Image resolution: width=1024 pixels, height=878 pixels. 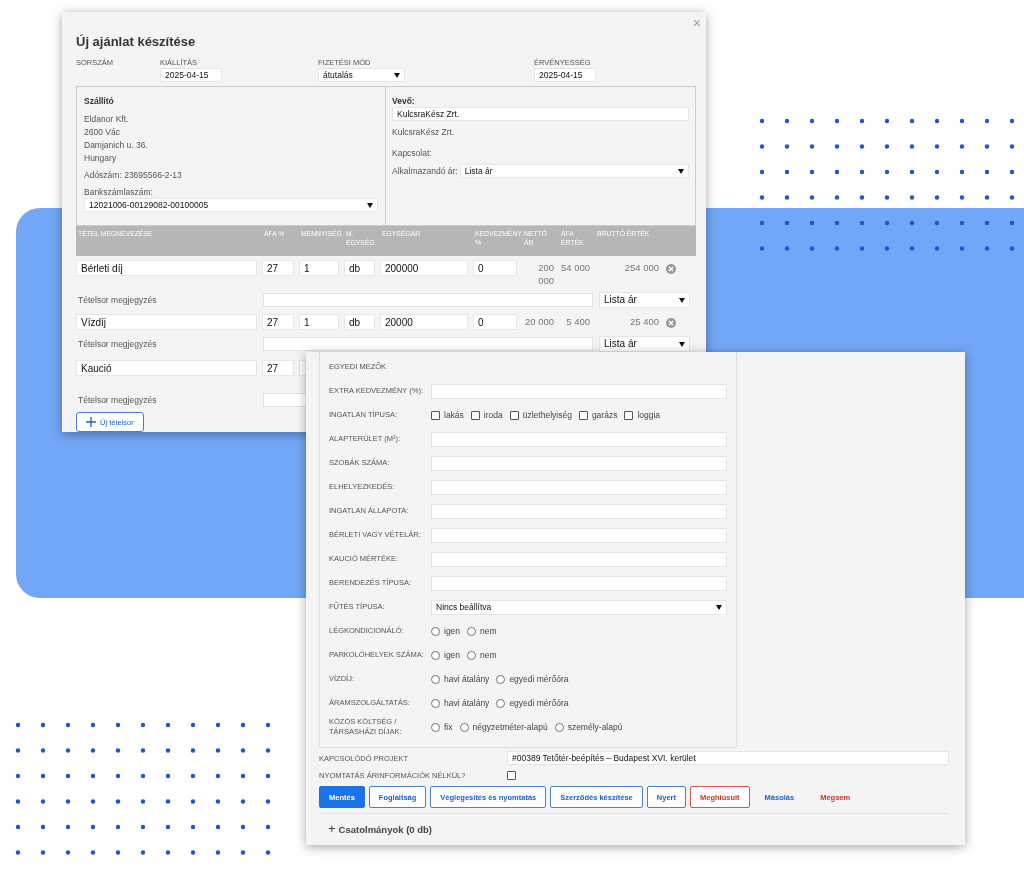 I want to click on field-label: Bankszámlaszám:, so click(x=119, y=192).